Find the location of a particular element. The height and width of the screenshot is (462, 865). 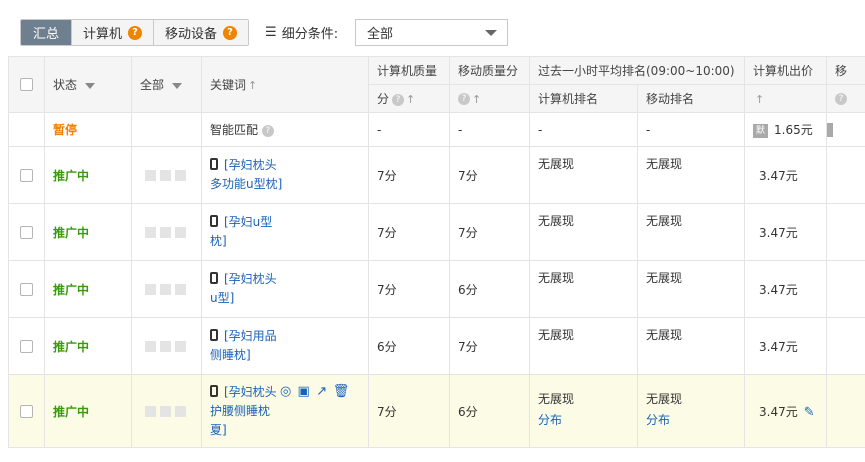

header-rank-group-label: 过去一小时平均排名(09:00~10:00) is located at coordinates (636, 71).